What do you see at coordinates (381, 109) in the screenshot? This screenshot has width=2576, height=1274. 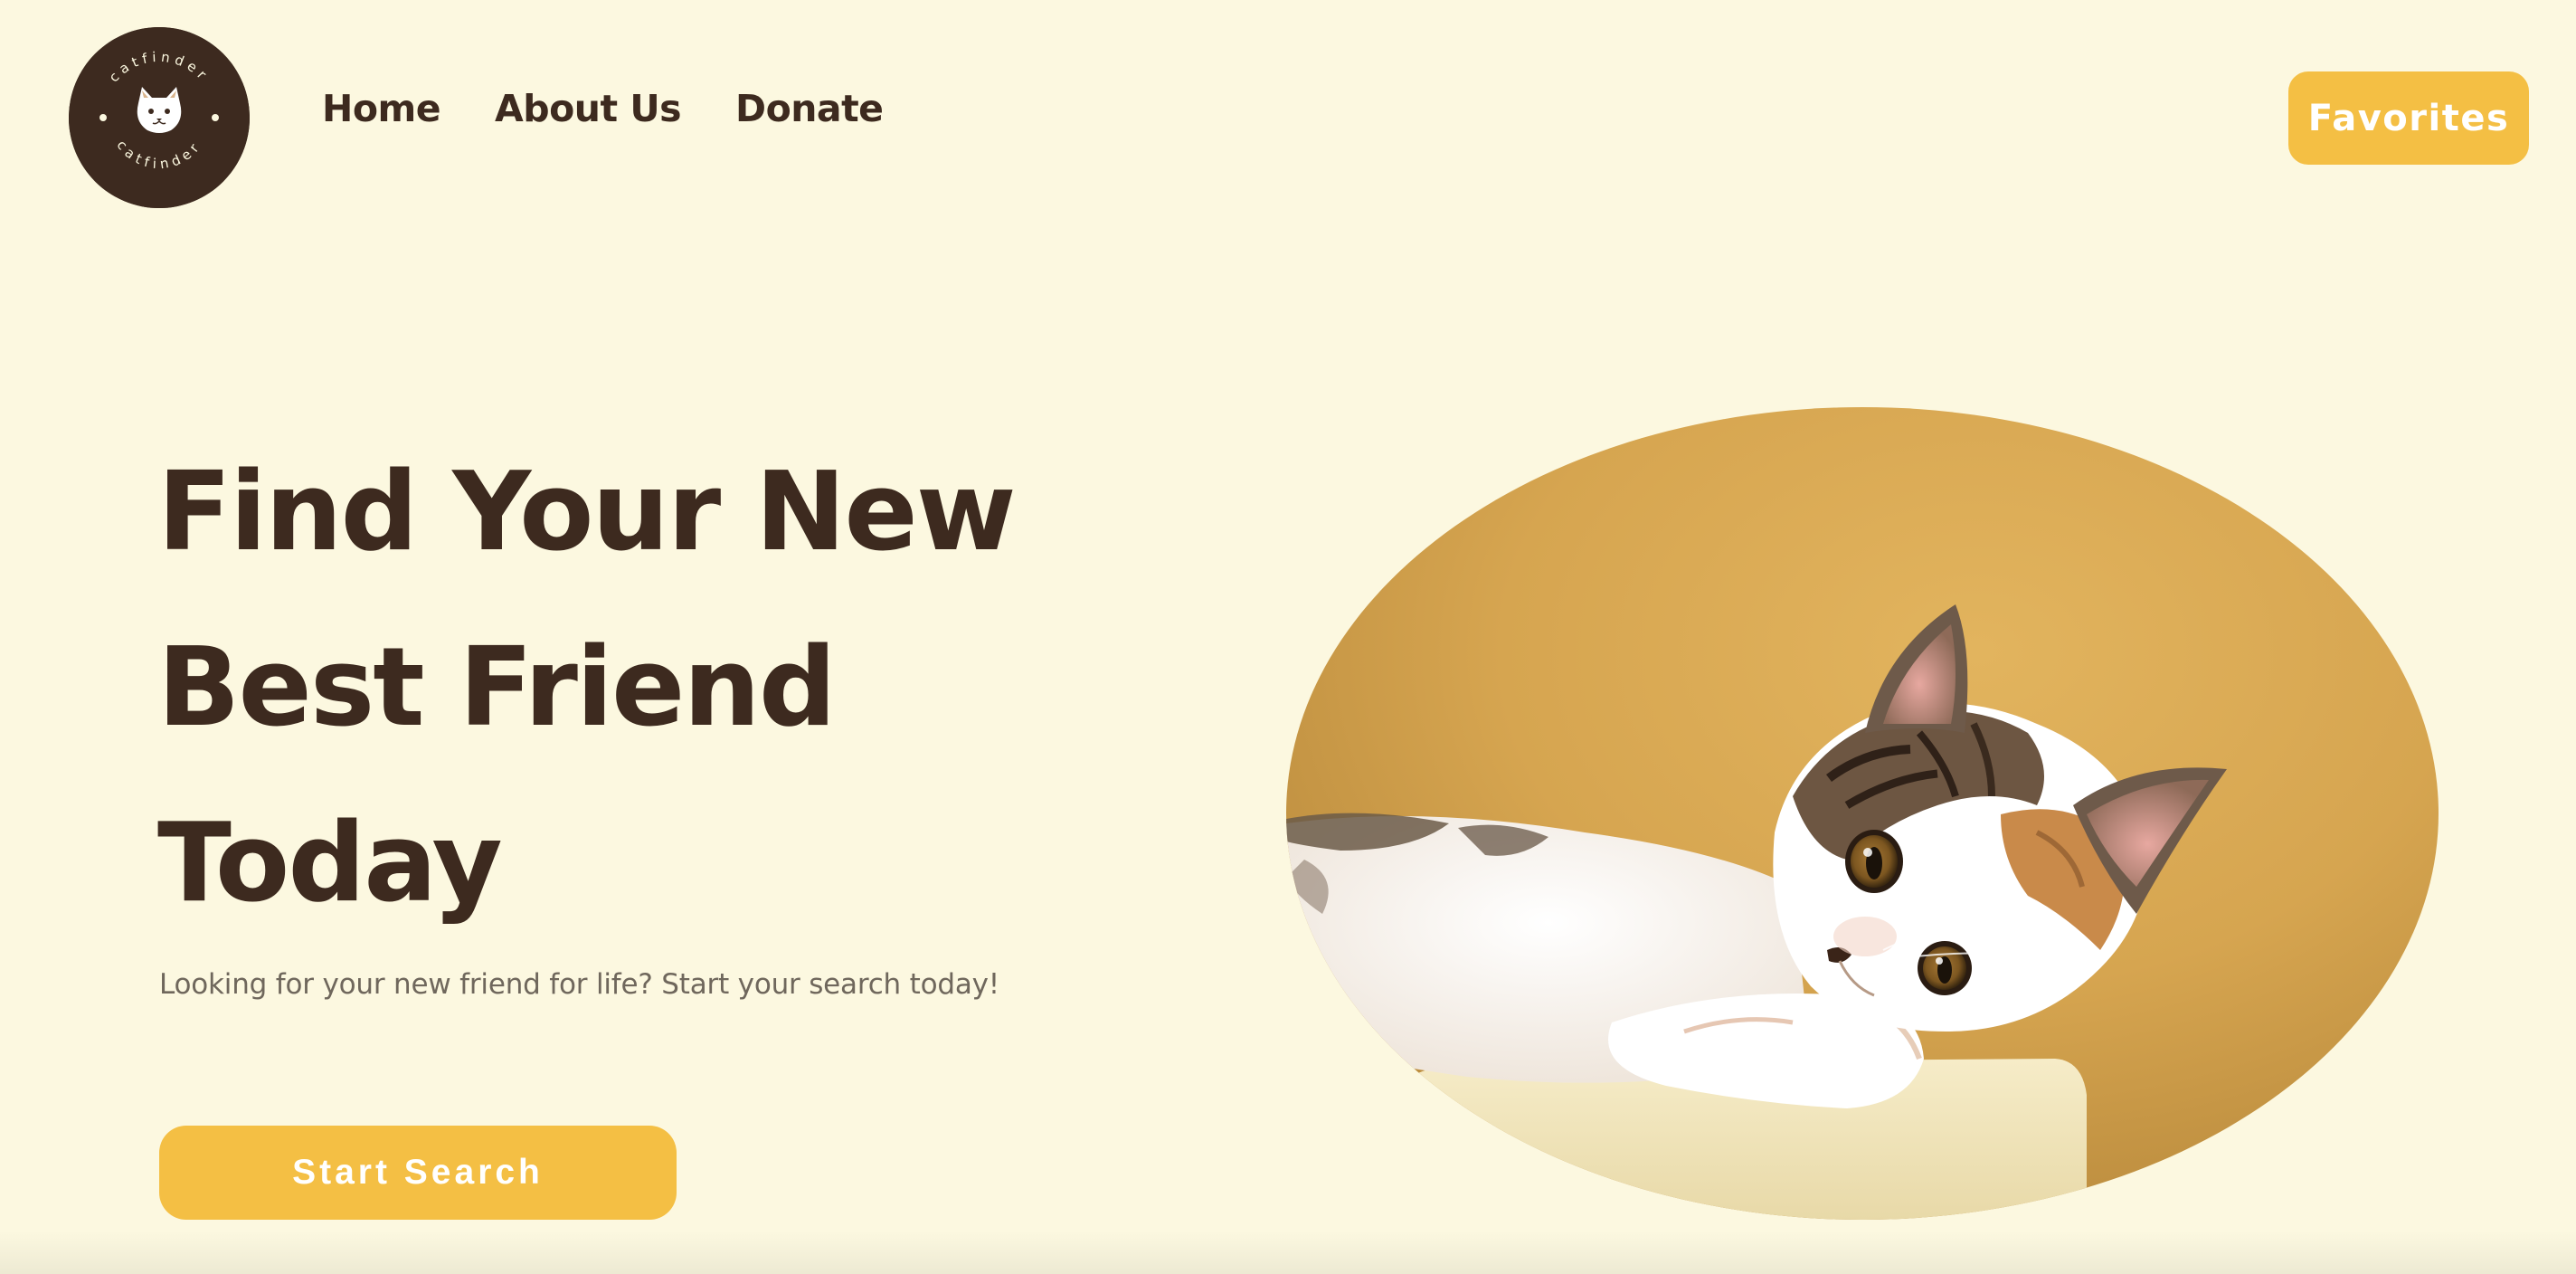 I see `nav-home: Home` at bounding box center [381, 109].